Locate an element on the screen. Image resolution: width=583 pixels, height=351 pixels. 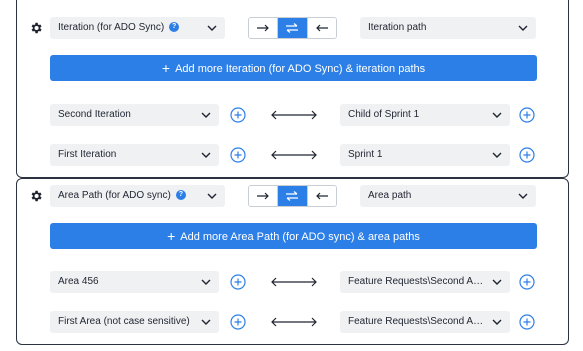
target-field-select: Iteration path is located at coordinates (448, 28).